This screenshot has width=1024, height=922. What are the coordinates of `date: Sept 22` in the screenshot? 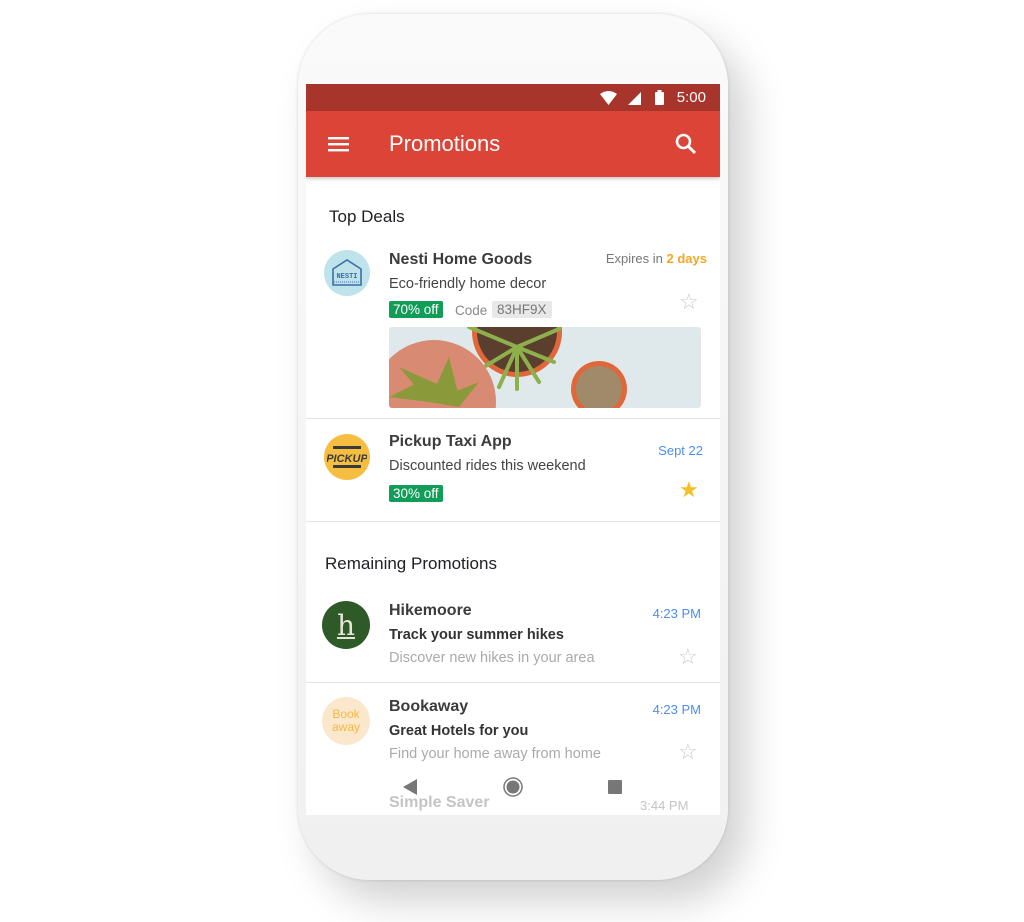 It's located at (680, 450).